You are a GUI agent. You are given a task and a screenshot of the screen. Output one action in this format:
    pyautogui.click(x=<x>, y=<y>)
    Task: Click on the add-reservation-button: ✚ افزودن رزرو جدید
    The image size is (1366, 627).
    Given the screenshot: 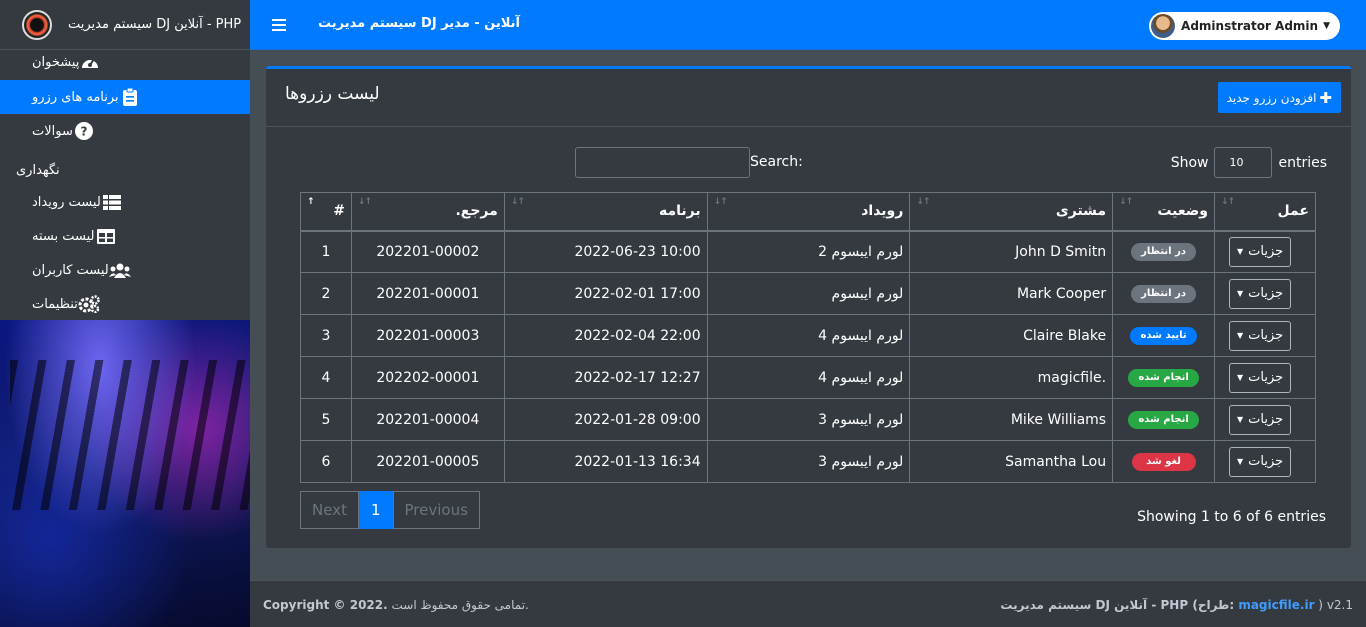 What is the action you would take?
    pyautogui.click(x=1279, y=97)
    